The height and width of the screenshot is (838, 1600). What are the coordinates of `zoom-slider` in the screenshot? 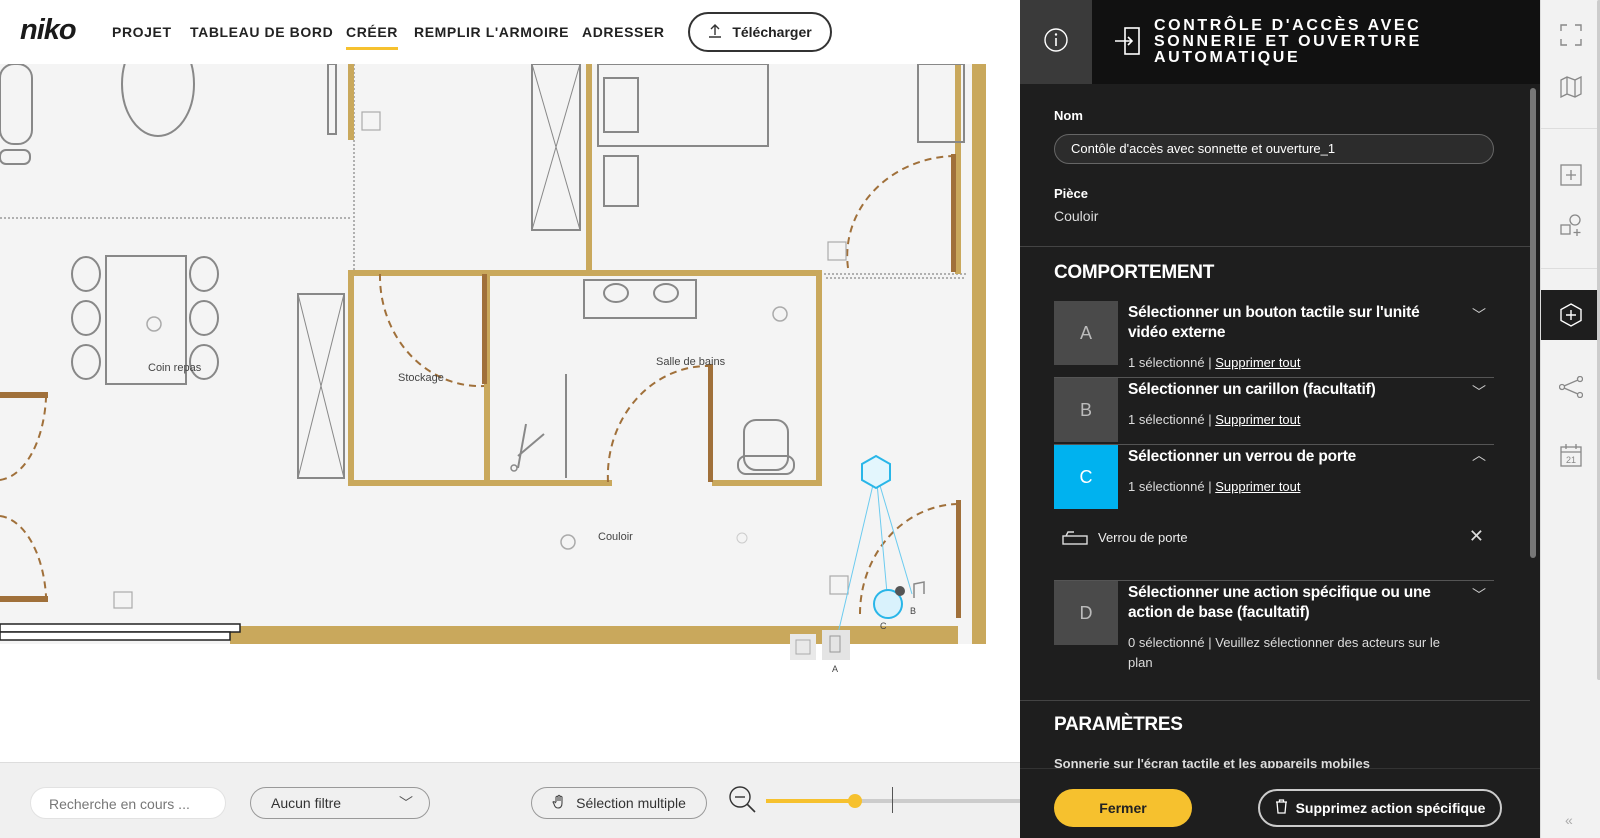 It's located at (893, 800).